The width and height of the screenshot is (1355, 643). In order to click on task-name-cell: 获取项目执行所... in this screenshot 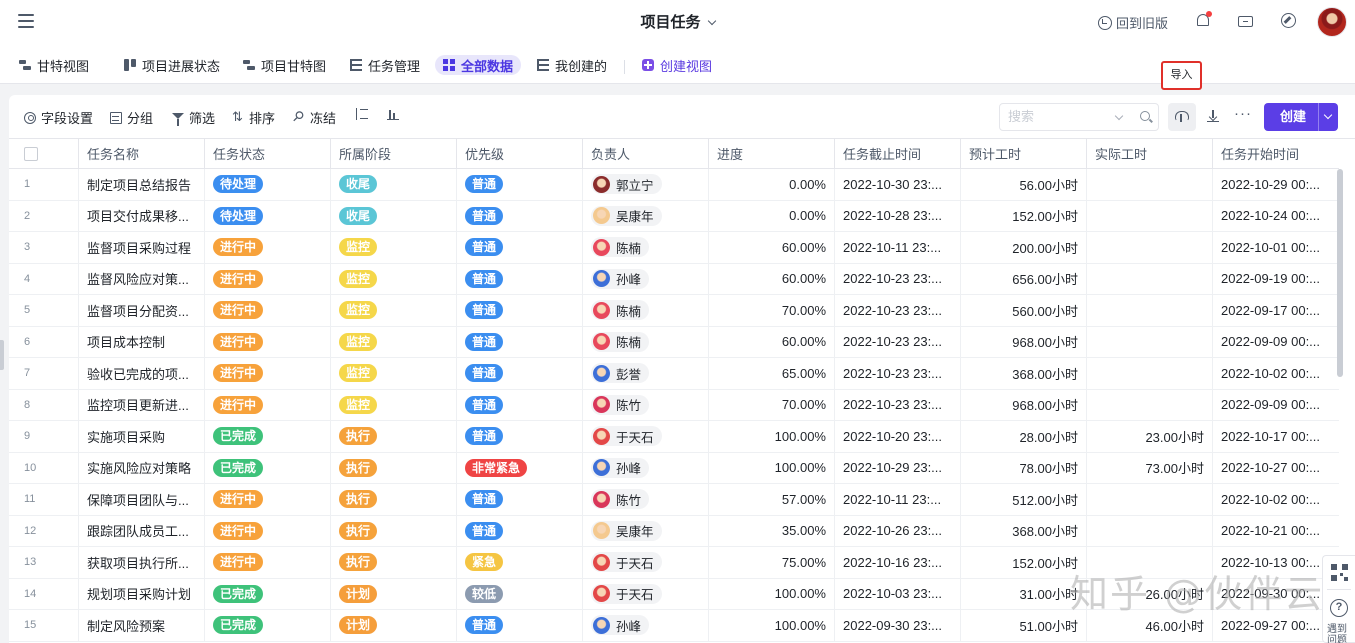, I will do `click(142, 562)`.